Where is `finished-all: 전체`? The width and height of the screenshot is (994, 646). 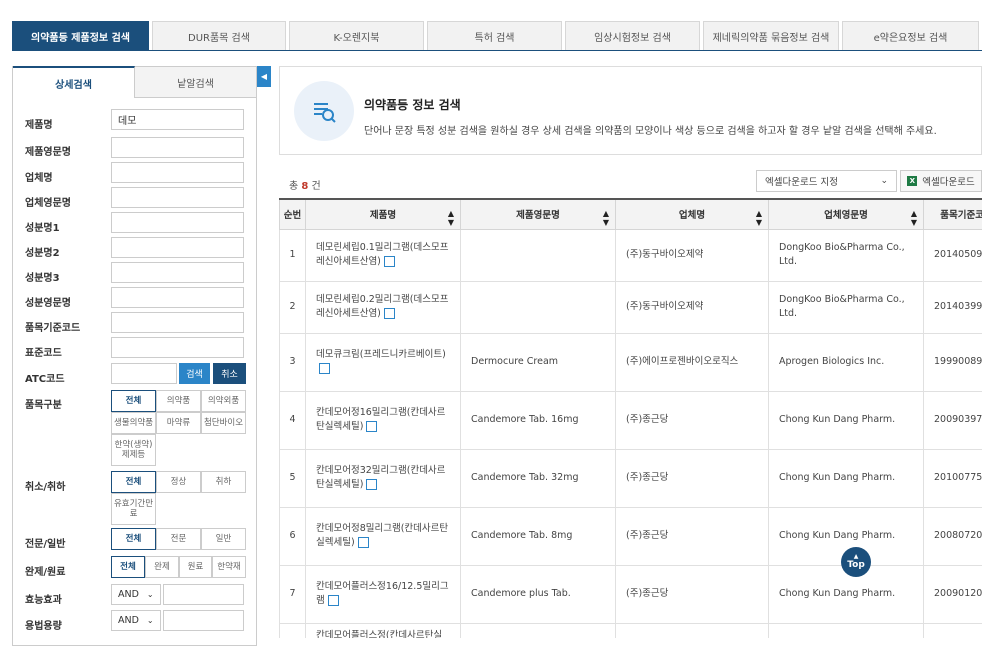 finished-all: 전체 is located at coordinates (128, 567).